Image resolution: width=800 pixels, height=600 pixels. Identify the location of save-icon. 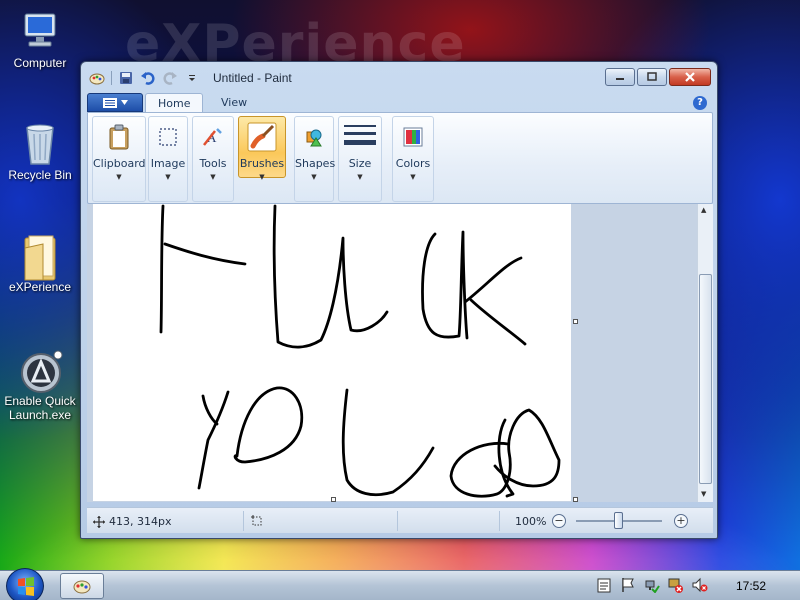
(126, 78).